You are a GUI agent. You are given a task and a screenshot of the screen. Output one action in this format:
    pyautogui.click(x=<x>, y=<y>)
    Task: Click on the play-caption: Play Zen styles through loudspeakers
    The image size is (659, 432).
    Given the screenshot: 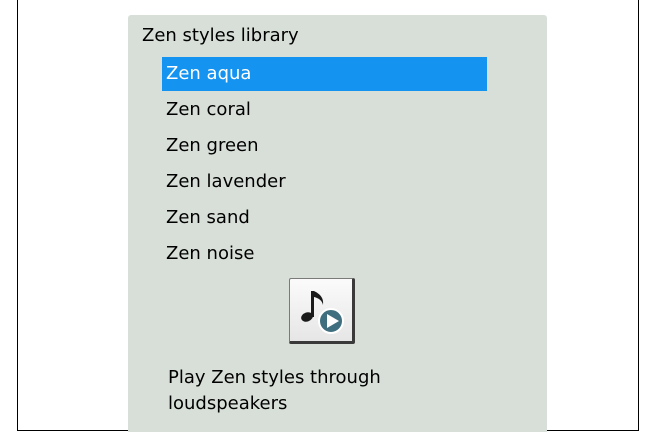 What is the action you would take?
    pyautogui.click(x=274, y=390)
    